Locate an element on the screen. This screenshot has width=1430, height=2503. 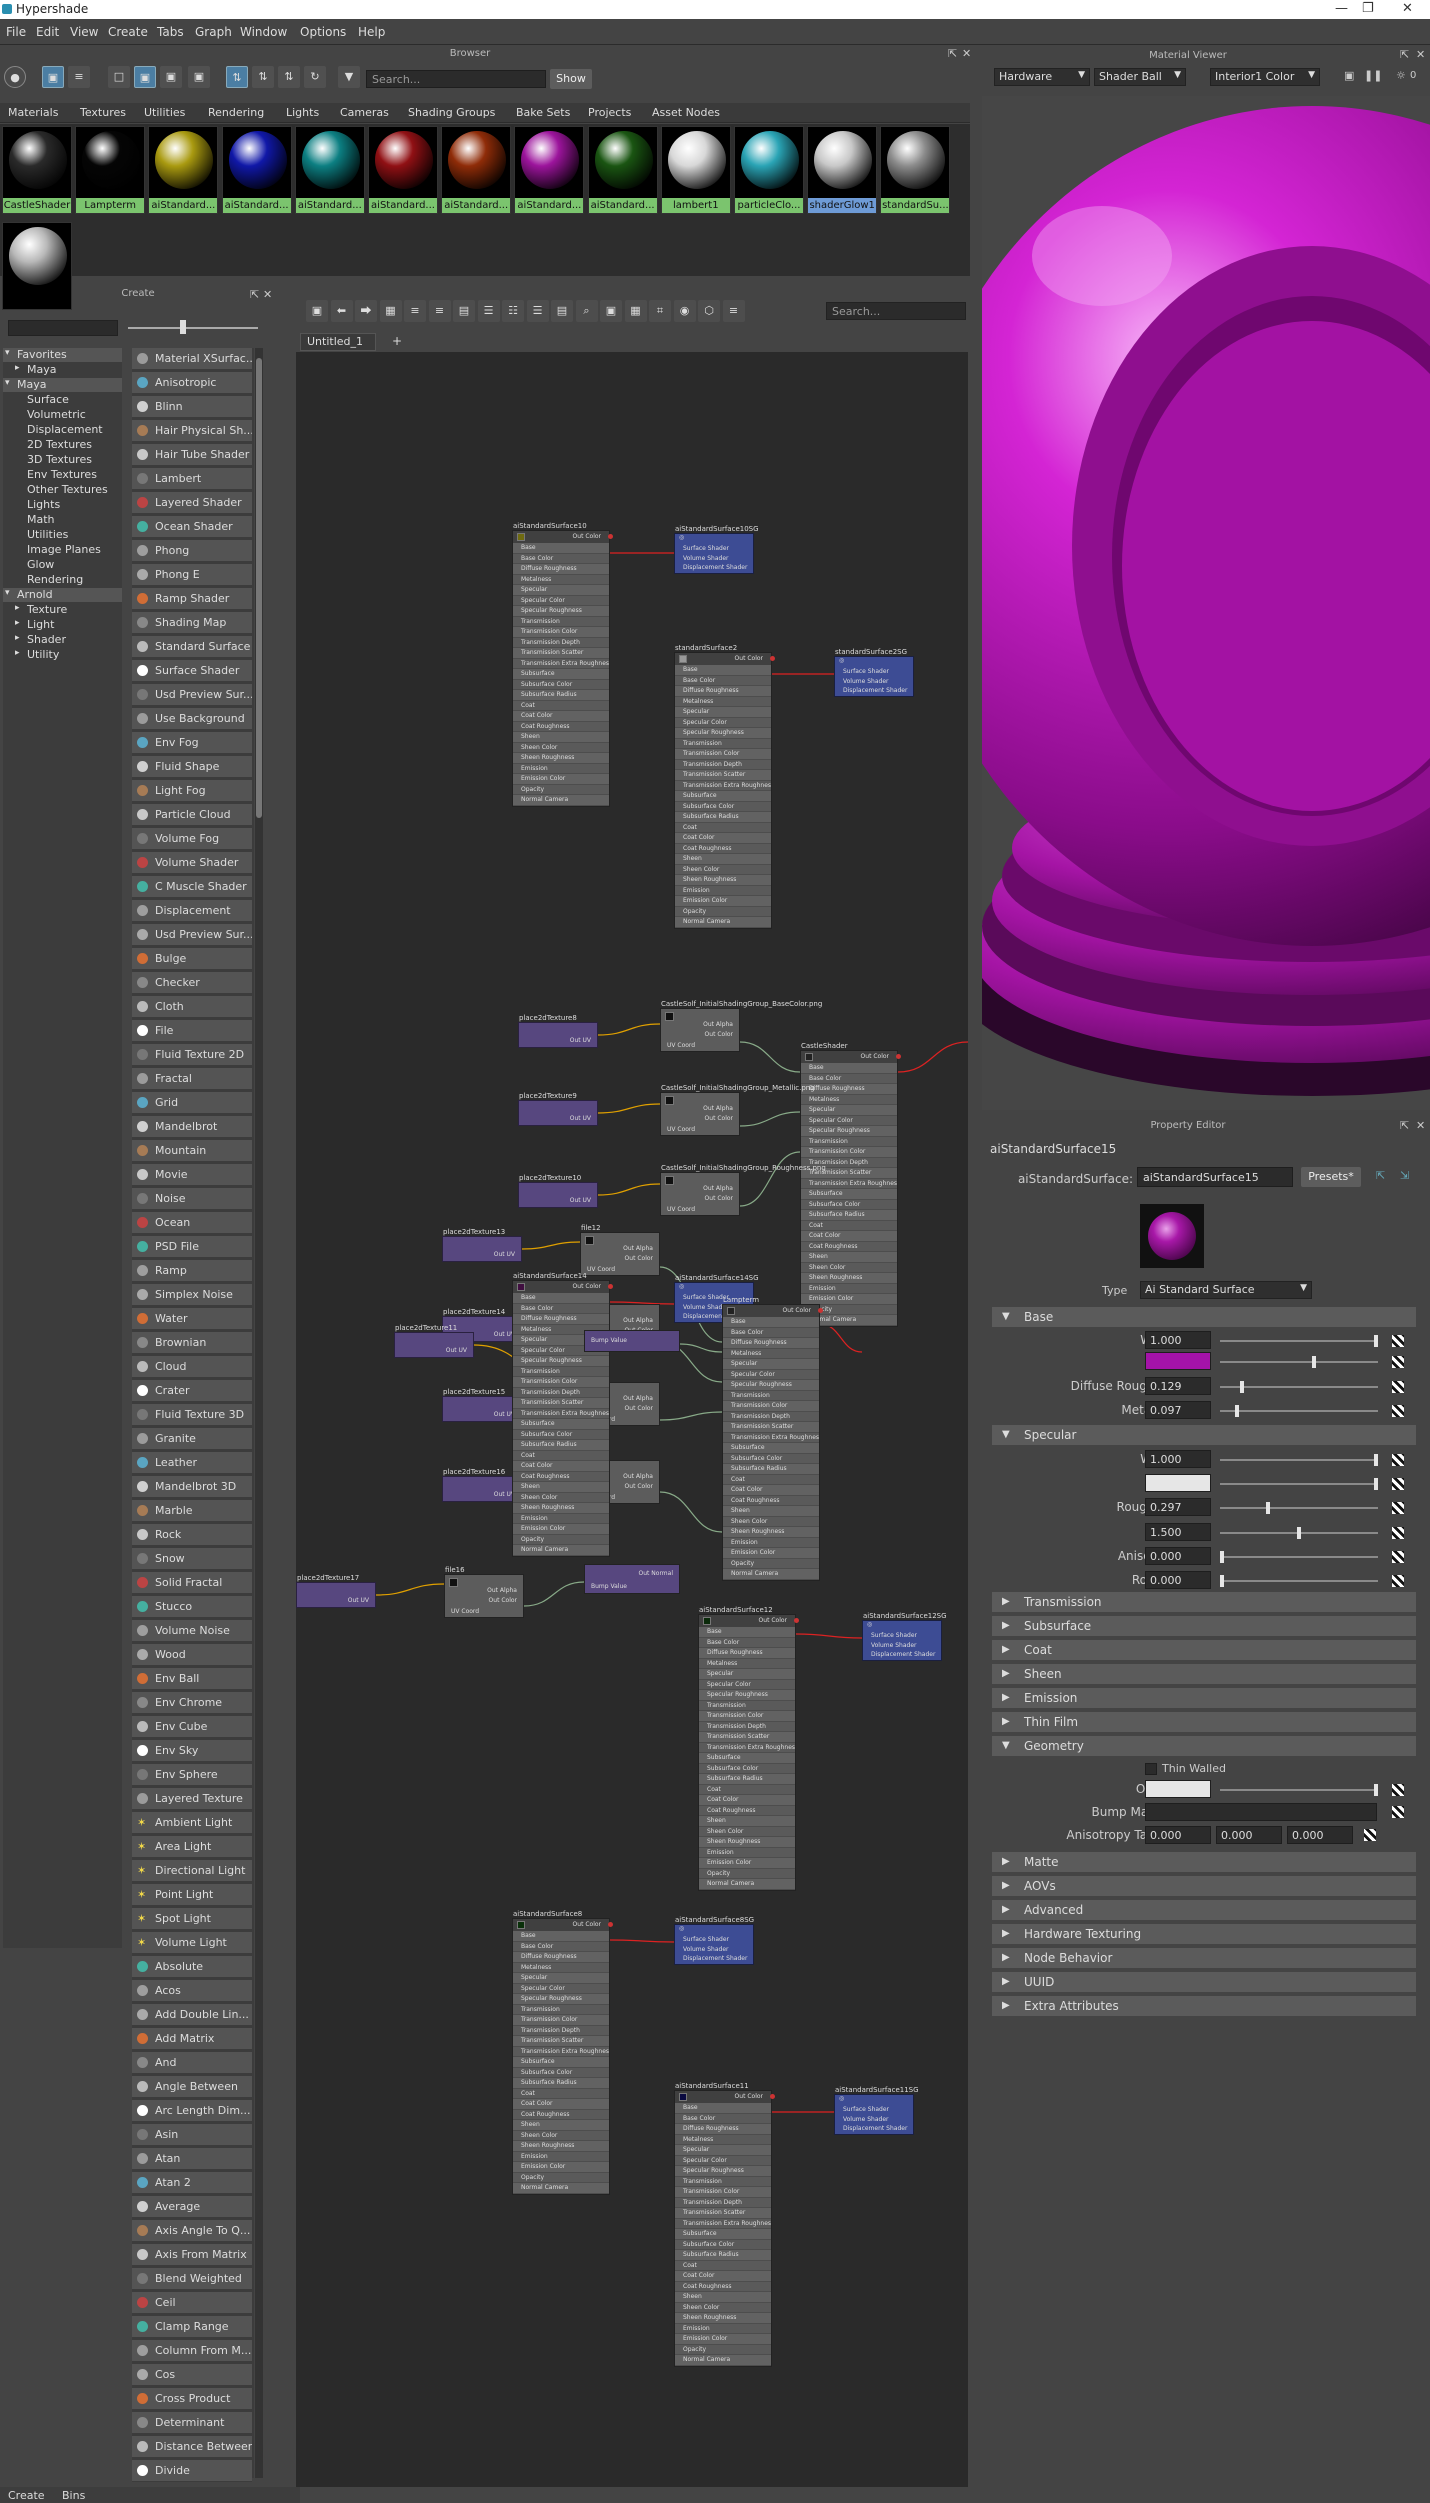
tree-item: 2D Textures is located at coordinates (62, 445).